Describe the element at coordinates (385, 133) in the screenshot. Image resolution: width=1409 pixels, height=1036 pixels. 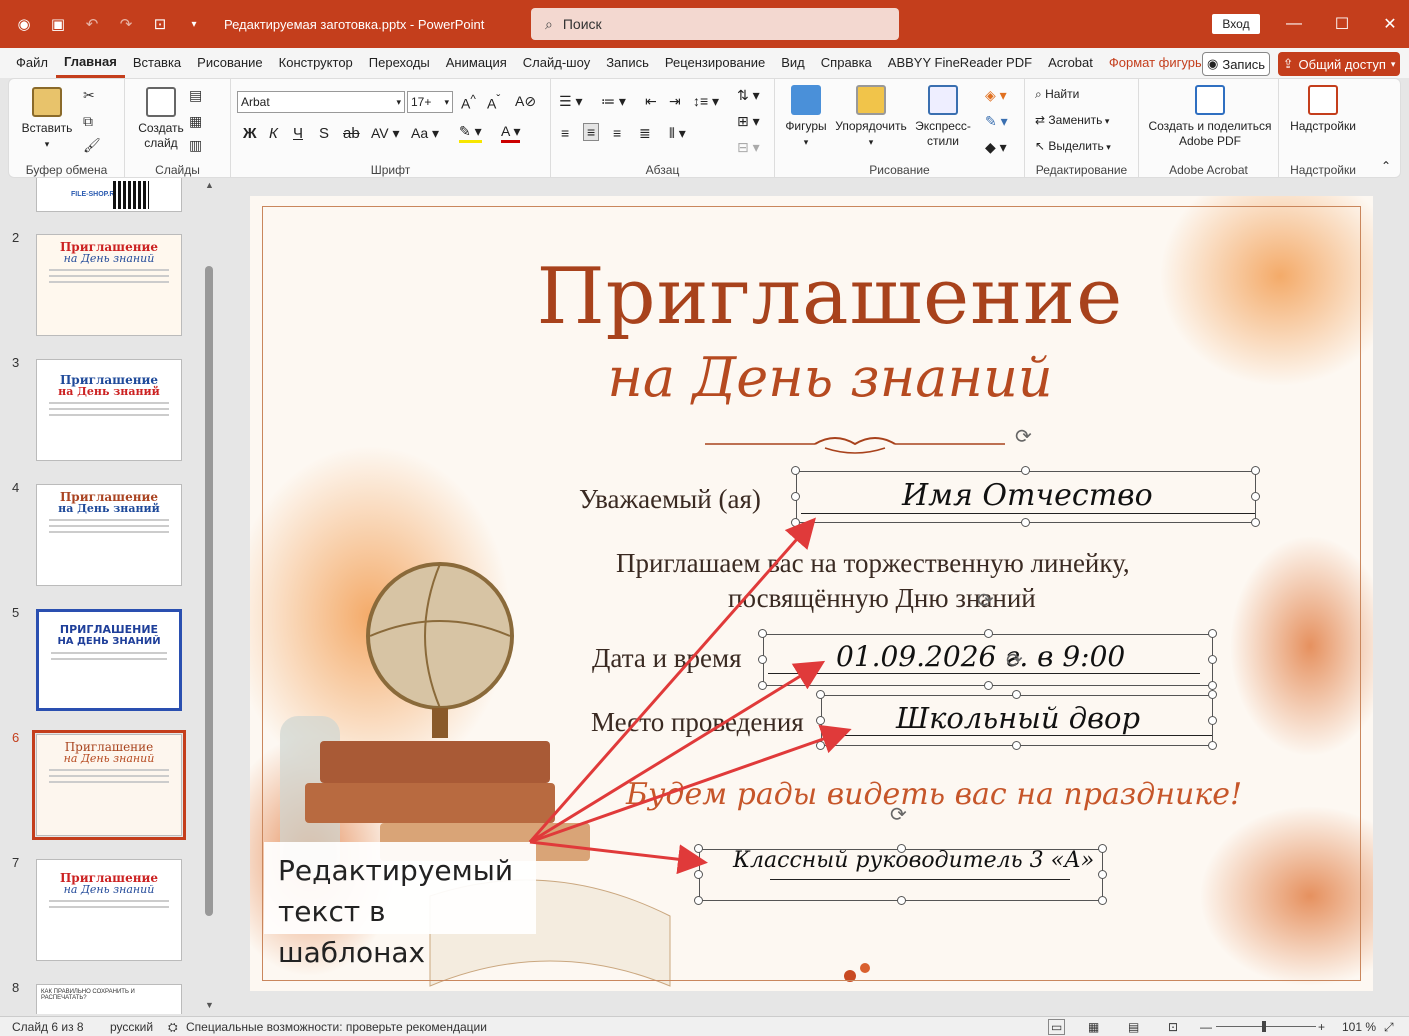
I see `spacing-button: AV ▾` at that location.